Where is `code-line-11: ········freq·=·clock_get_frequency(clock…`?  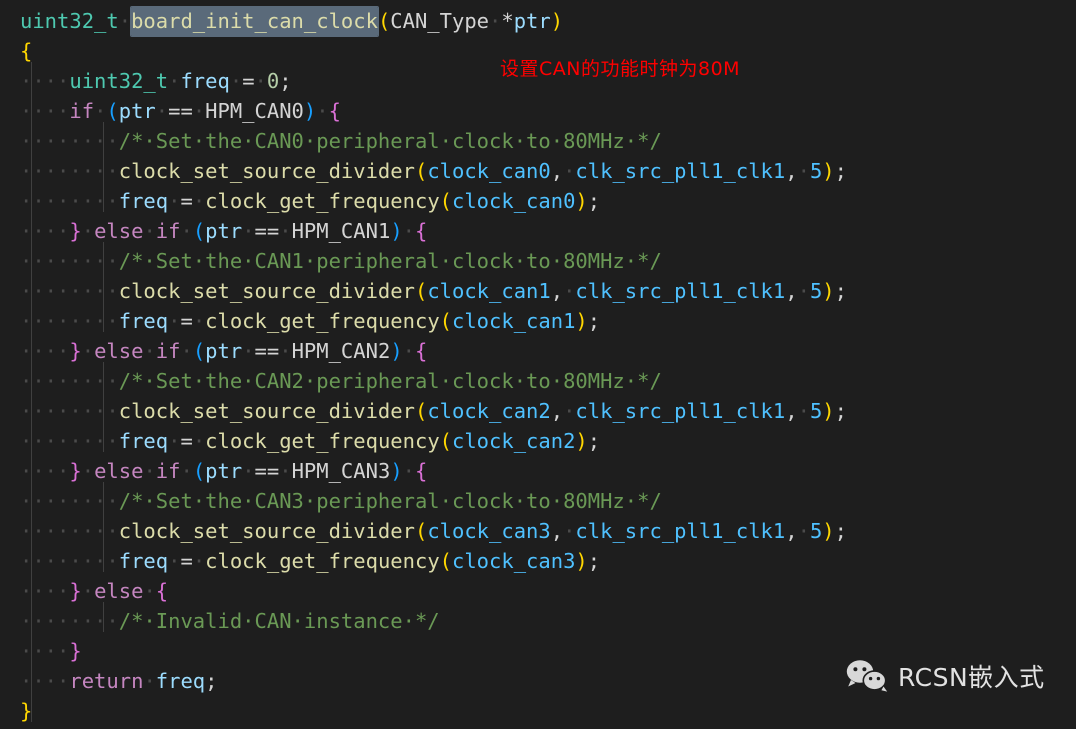 code-line-11: ········freq·=·clock_get_frequency(clock… is located at coordinates (538, 321).